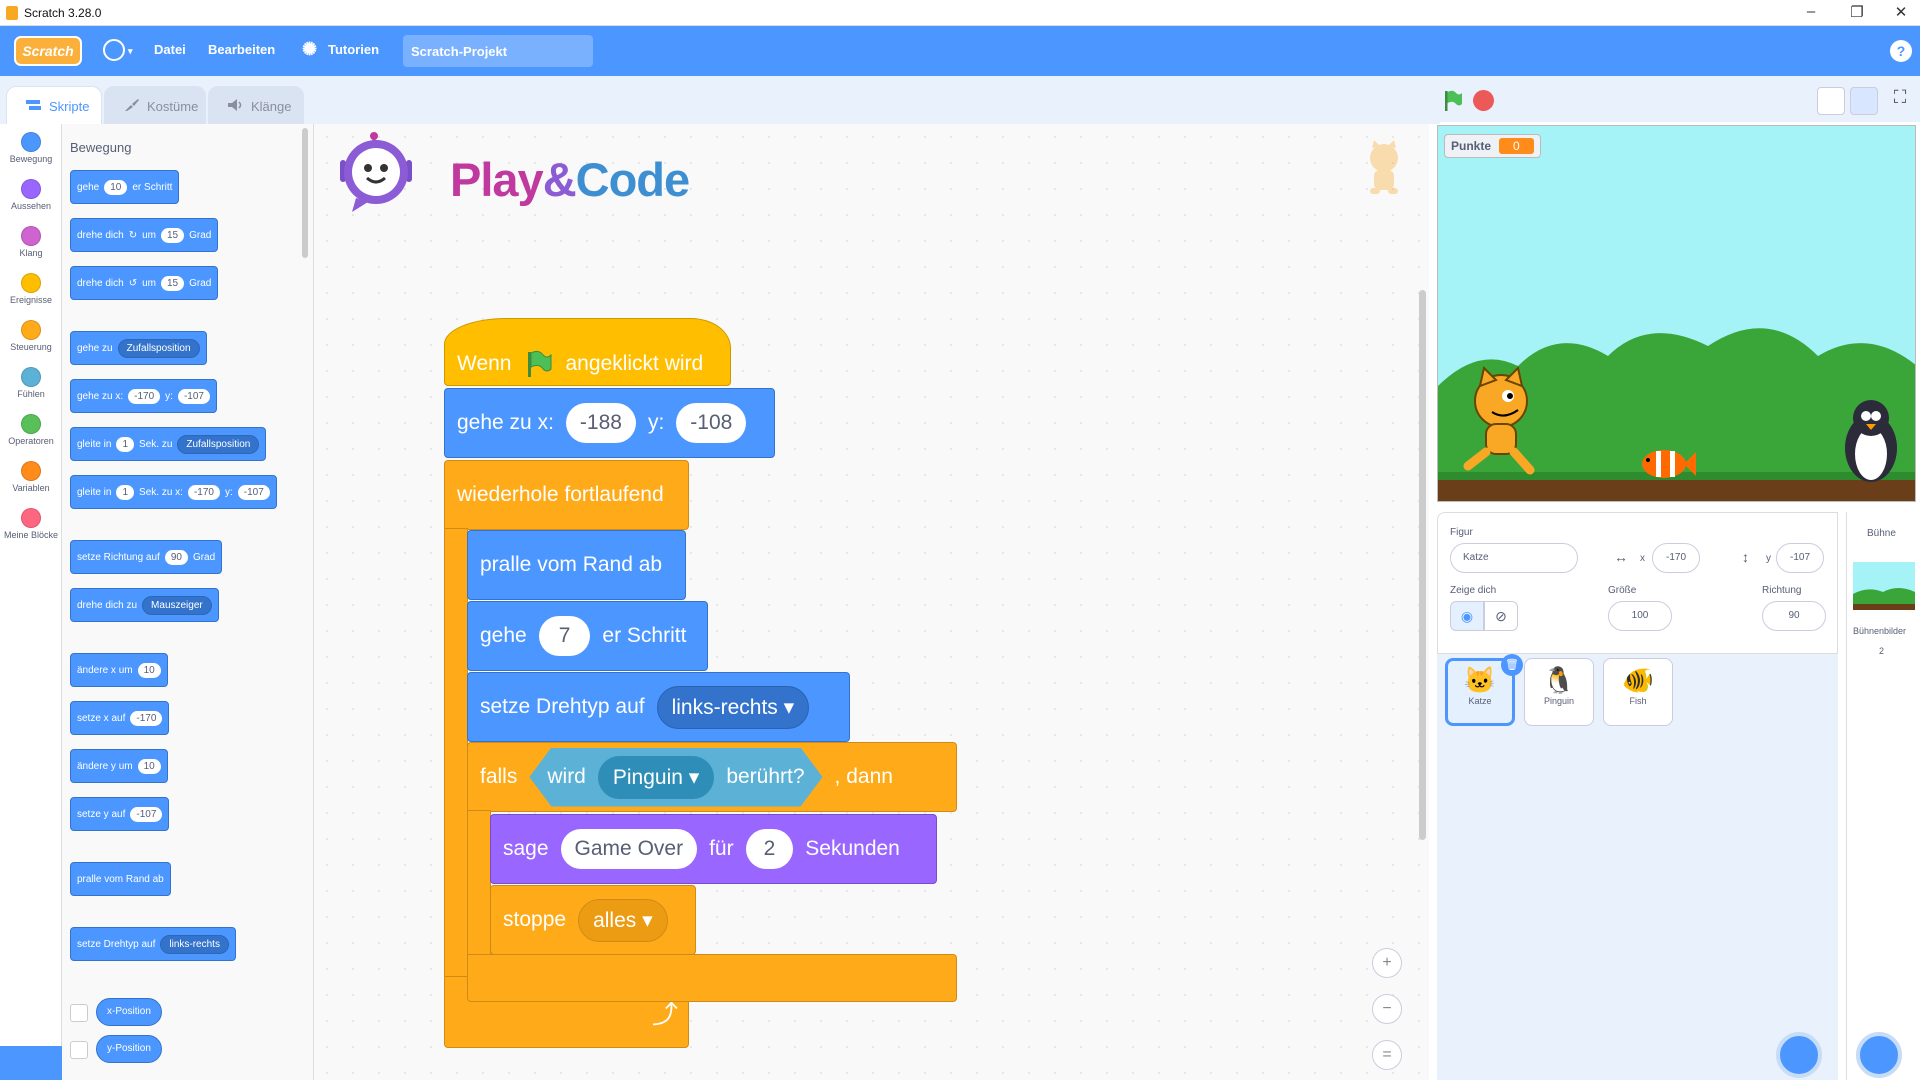  What do you see at coordinates (173, 492) in the screenshot?
I see `block-glide-xy: gleite in 1 Sek. zu x: -170 y: -107` at bounding box center [173, 492].